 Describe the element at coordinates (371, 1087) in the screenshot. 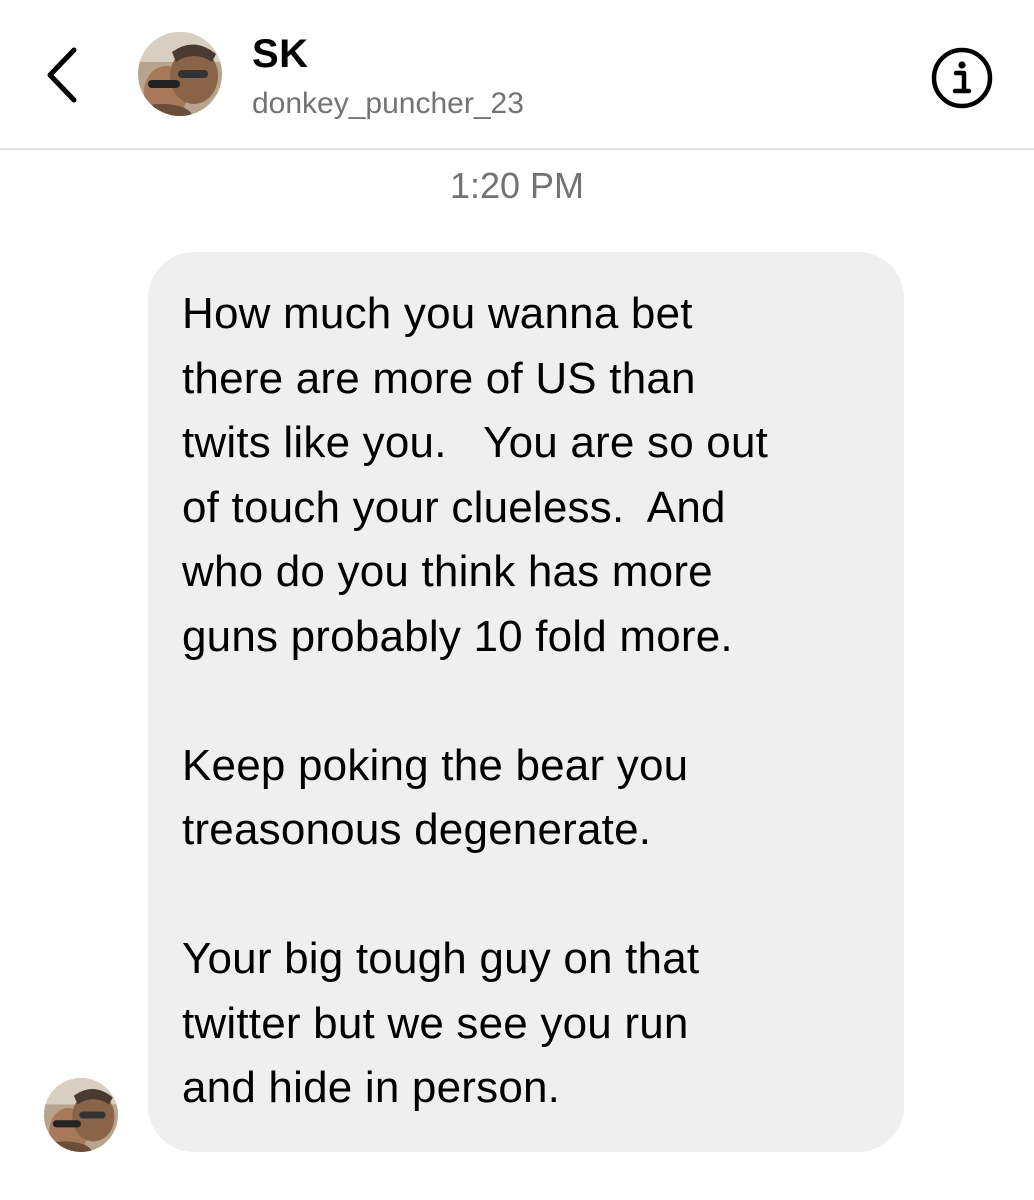

I see `message-line: and hide in person.` at that location.